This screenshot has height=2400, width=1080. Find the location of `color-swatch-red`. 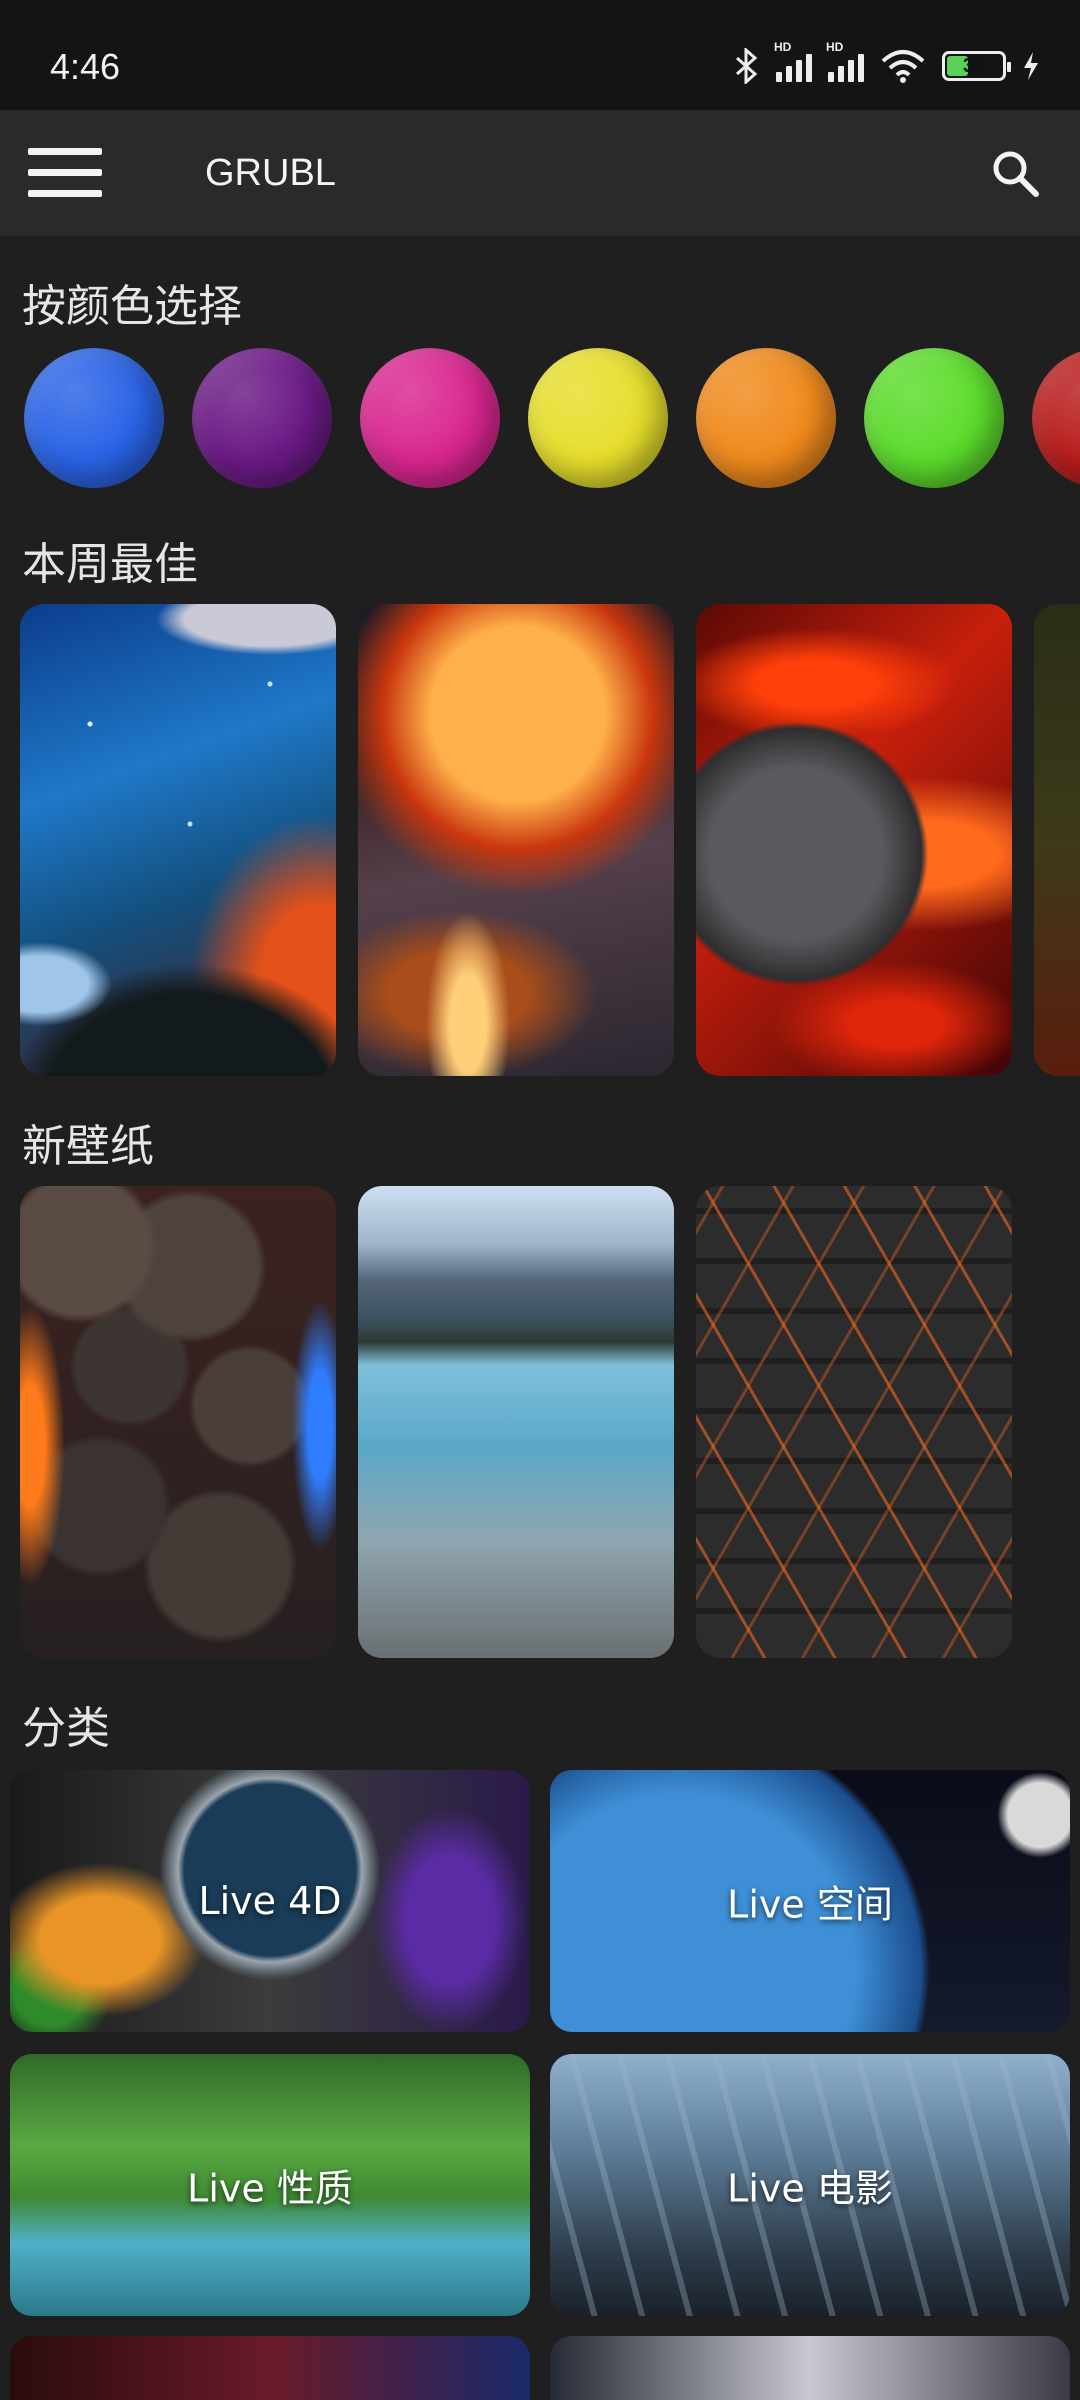

color-swatch-red is located at coordinates (1056, 418).